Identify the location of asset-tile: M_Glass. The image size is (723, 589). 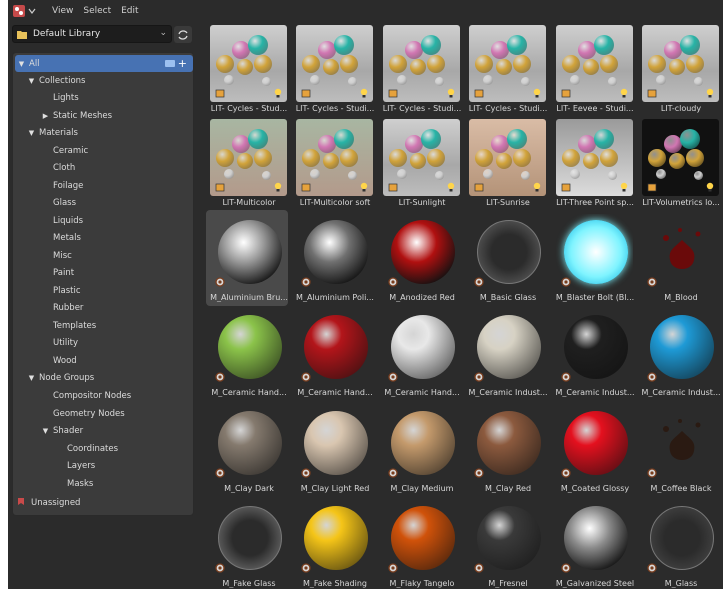
(679, 542).